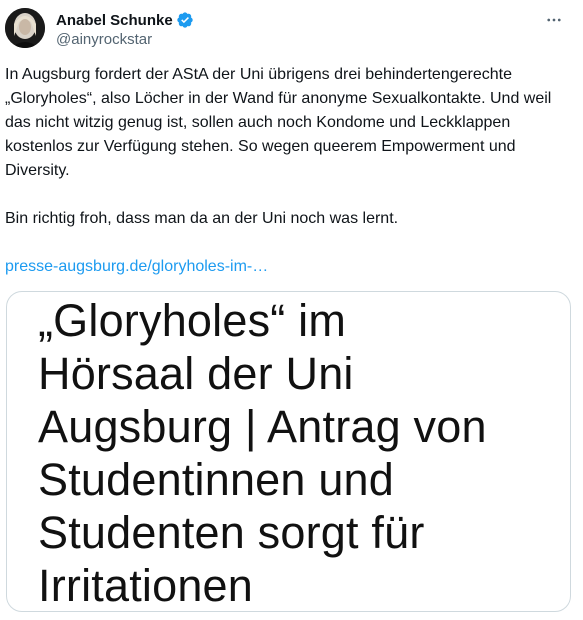 Image resolution: width=583 pixels, height=620 pixels. Describe the element at coordinates (231, 532) in the screenshot. I see `card-headline-line: Studenten sorgt für` at that location.